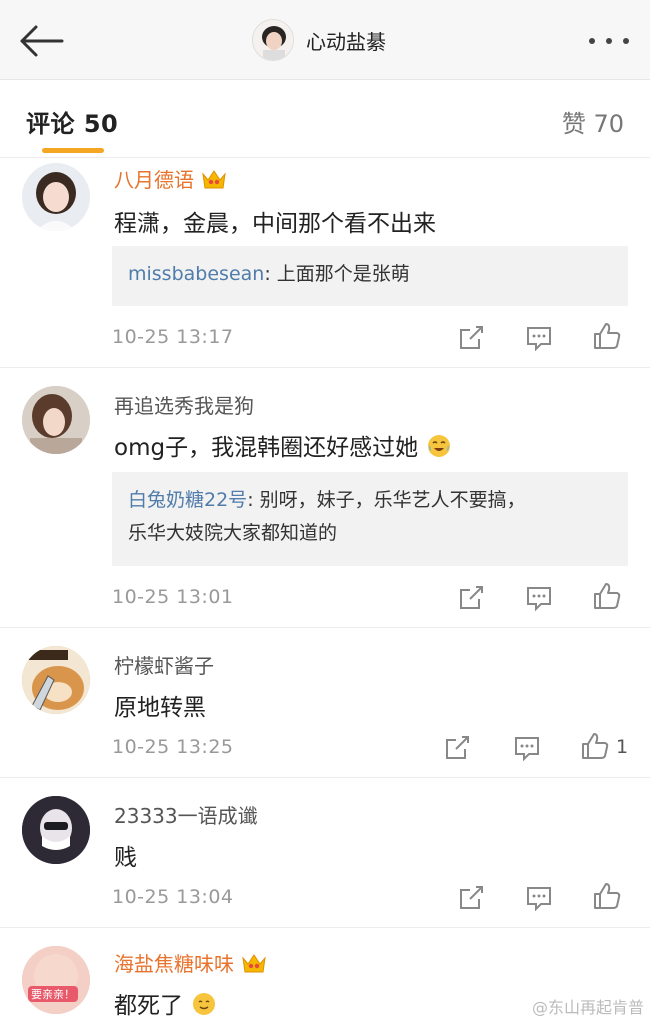  I want to click on comment-text: 原地转黑, so click(160, 708).